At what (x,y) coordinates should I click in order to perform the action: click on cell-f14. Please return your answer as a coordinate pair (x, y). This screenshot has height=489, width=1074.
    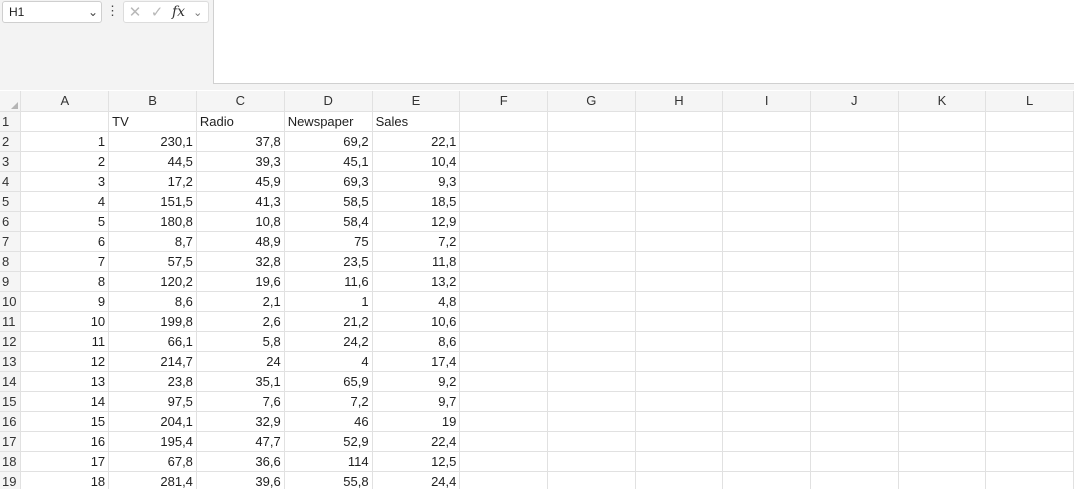
    Looking at the image, I should click on (504, 381).